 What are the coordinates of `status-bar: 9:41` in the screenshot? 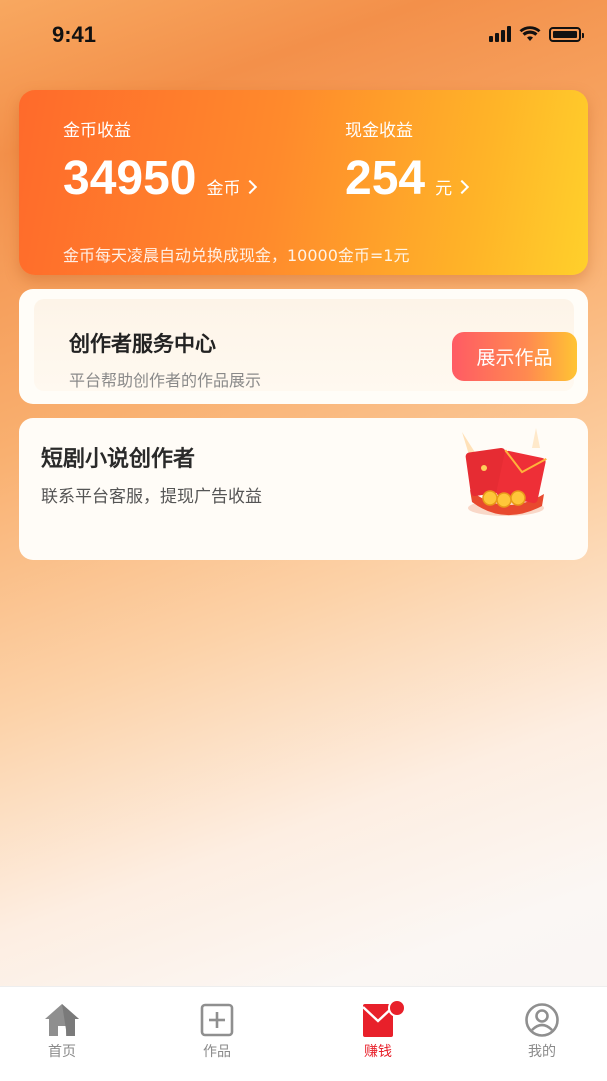 It's located at (303, 35).